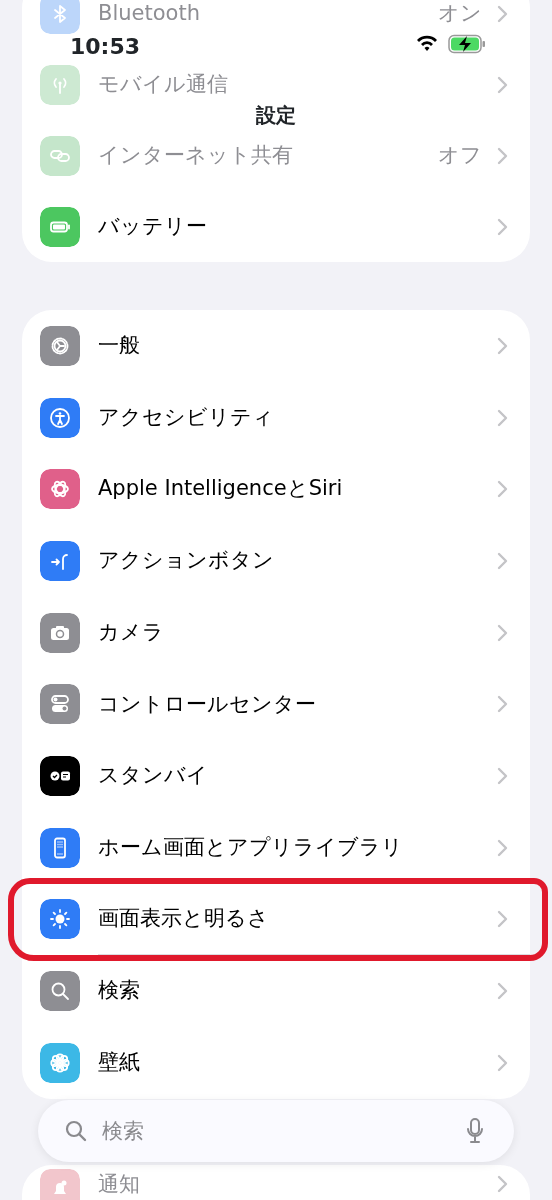 This screenshot has height=1200, width=552. I want to click on row-label: コントロールセンター, so click(207, 704).